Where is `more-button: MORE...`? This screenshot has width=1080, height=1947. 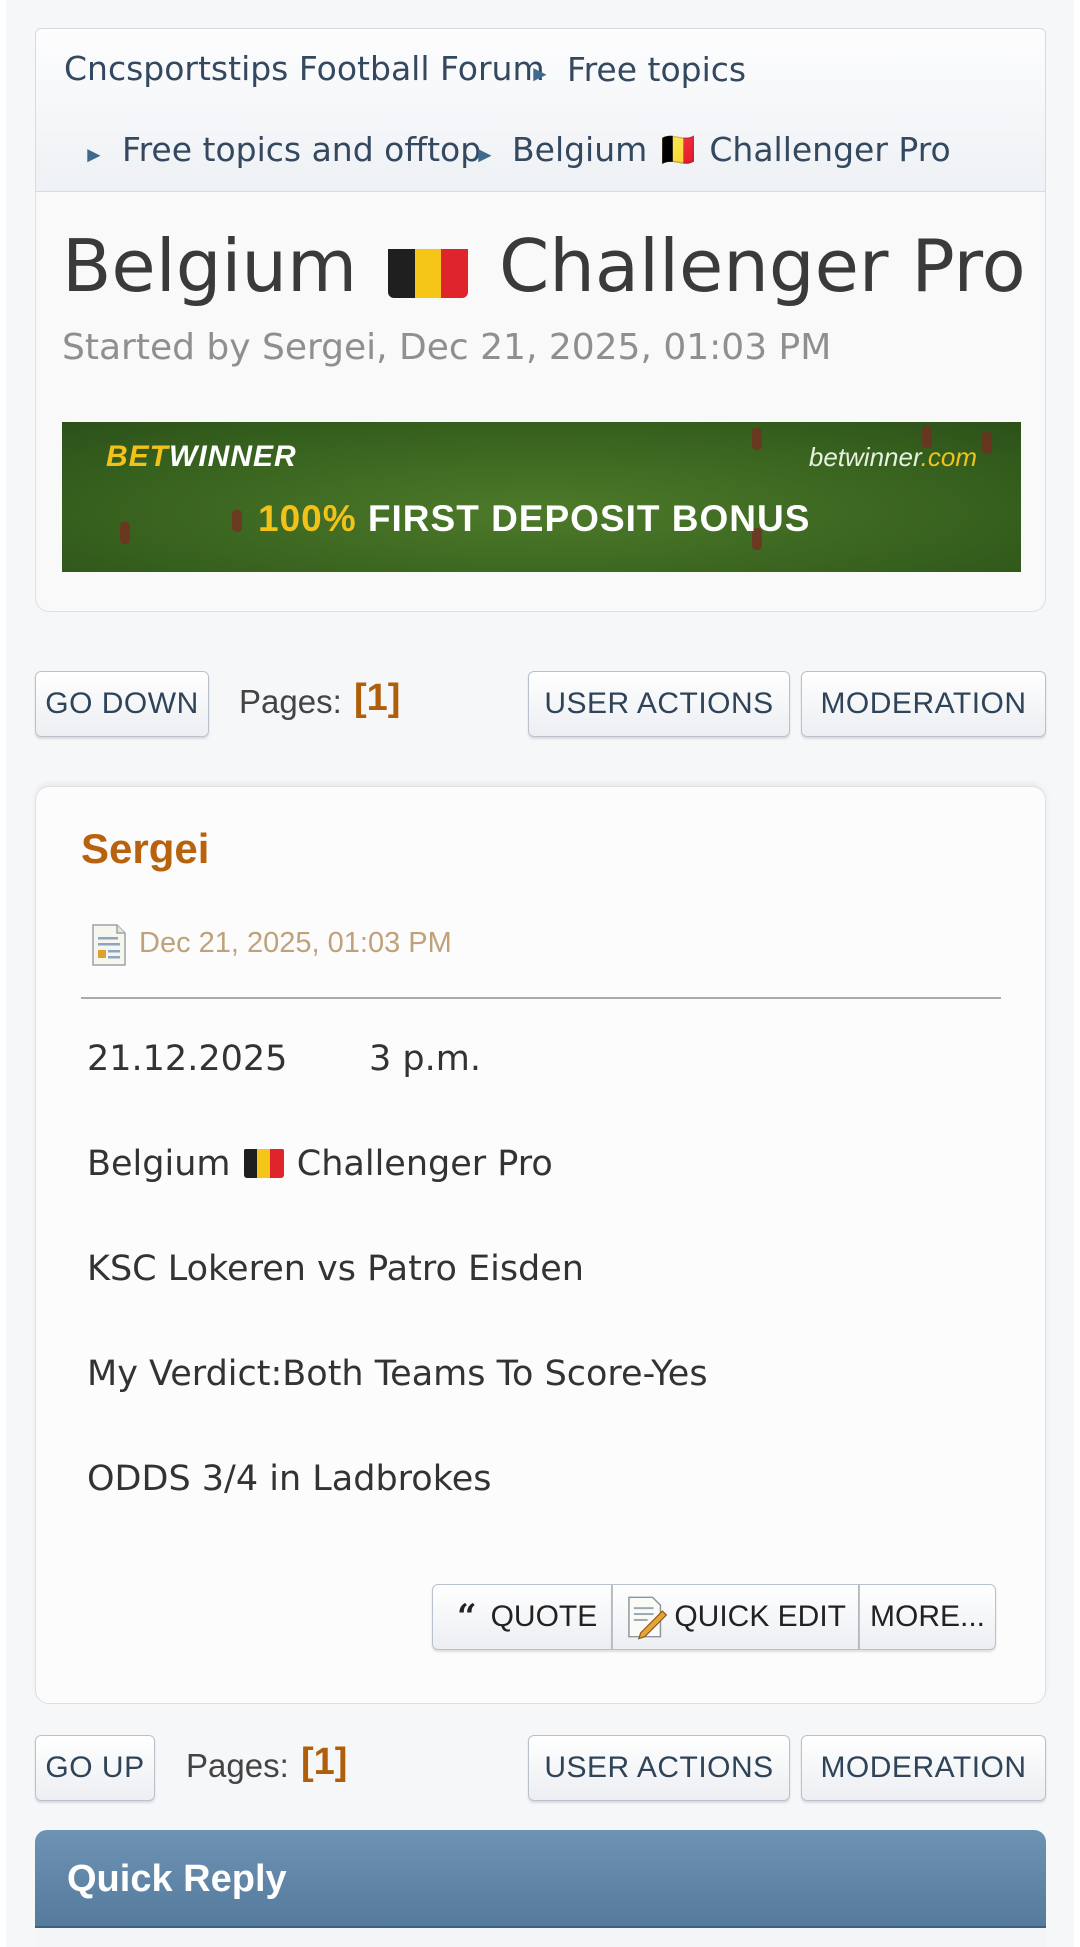 more-button: MORE... is located at coordinates (927, 1617).